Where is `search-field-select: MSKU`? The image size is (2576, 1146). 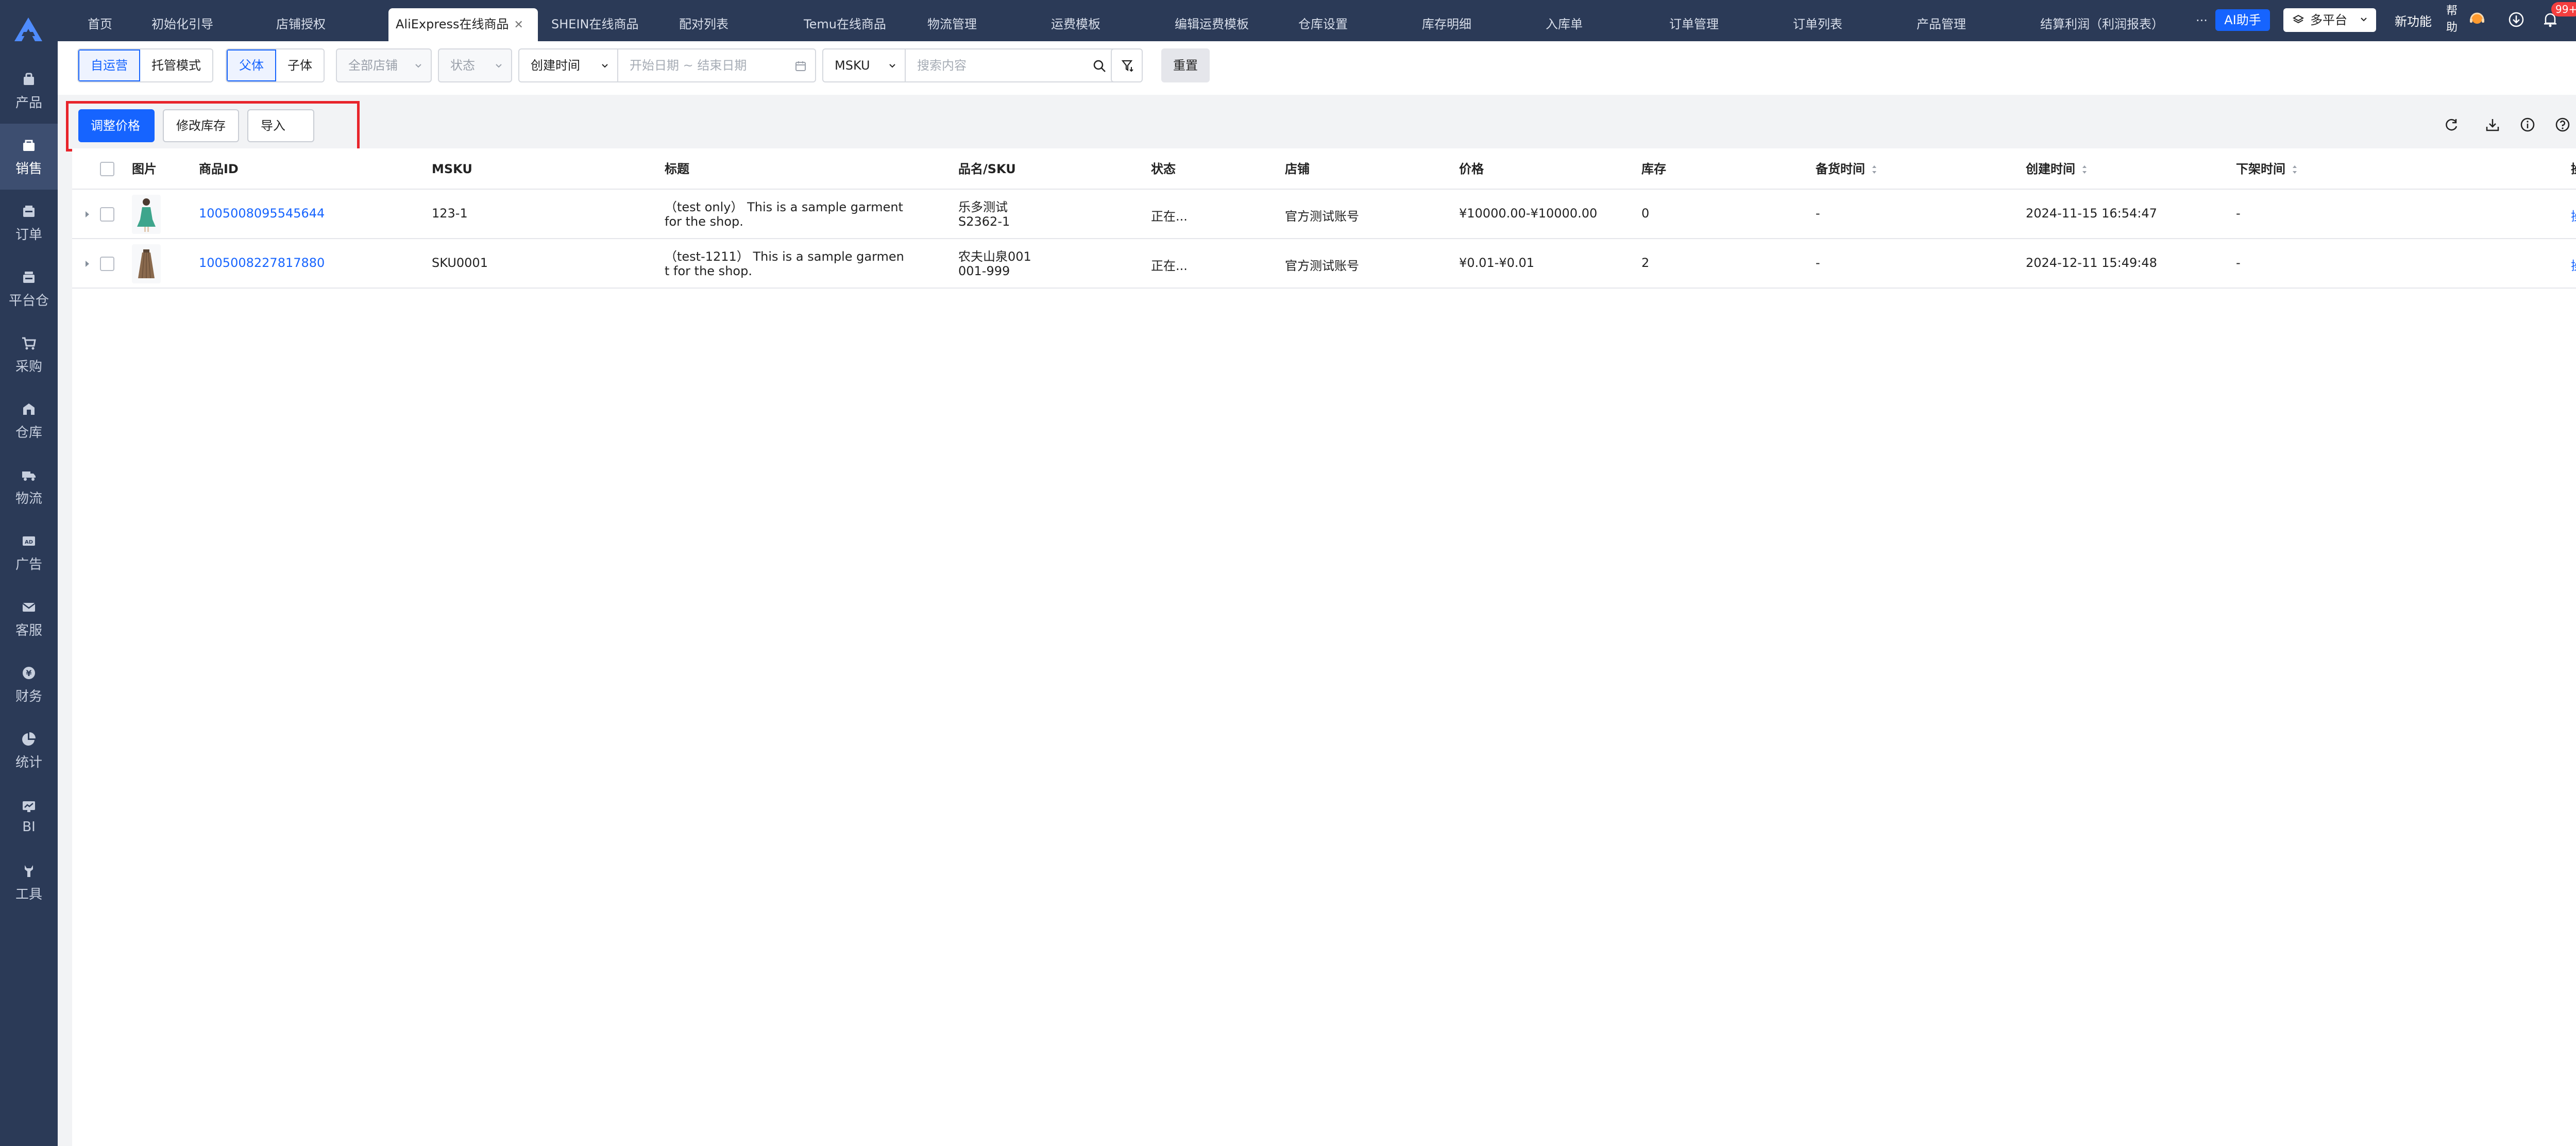
search-field-select: MSKU is located at coordinates (864, 65).